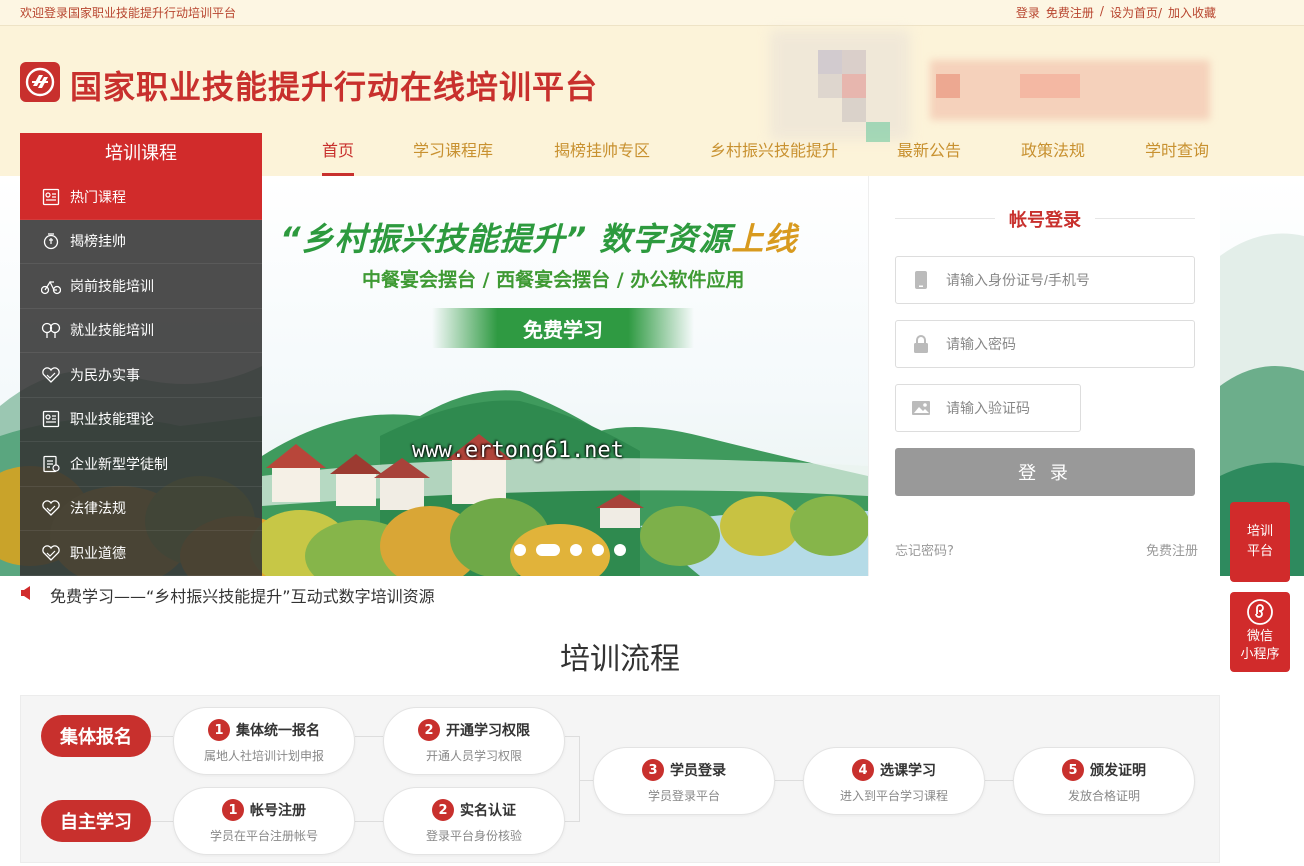  I want to click on site-logo, so click(40, 82).